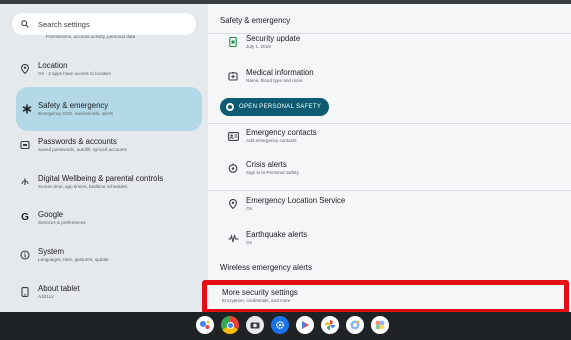  What do you see at coordinates (274, 80) in the screenshot?
I see `item-subtitle: Name, blood type and more` at bounding box center [274, 80].